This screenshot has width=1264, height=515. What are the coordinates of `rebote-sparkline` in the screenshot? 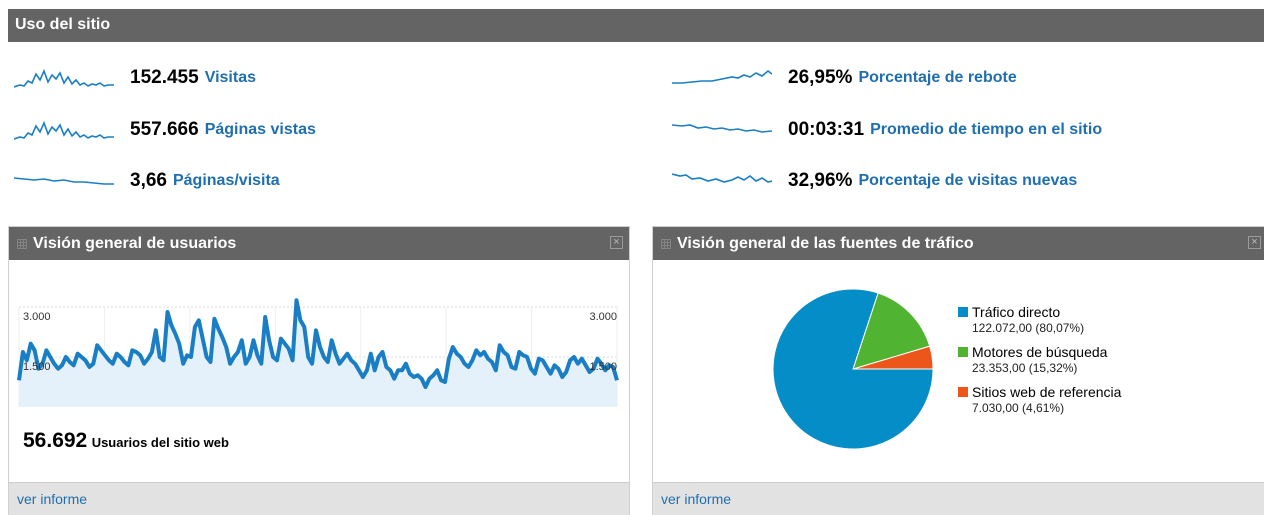 It's located at (722, 76).